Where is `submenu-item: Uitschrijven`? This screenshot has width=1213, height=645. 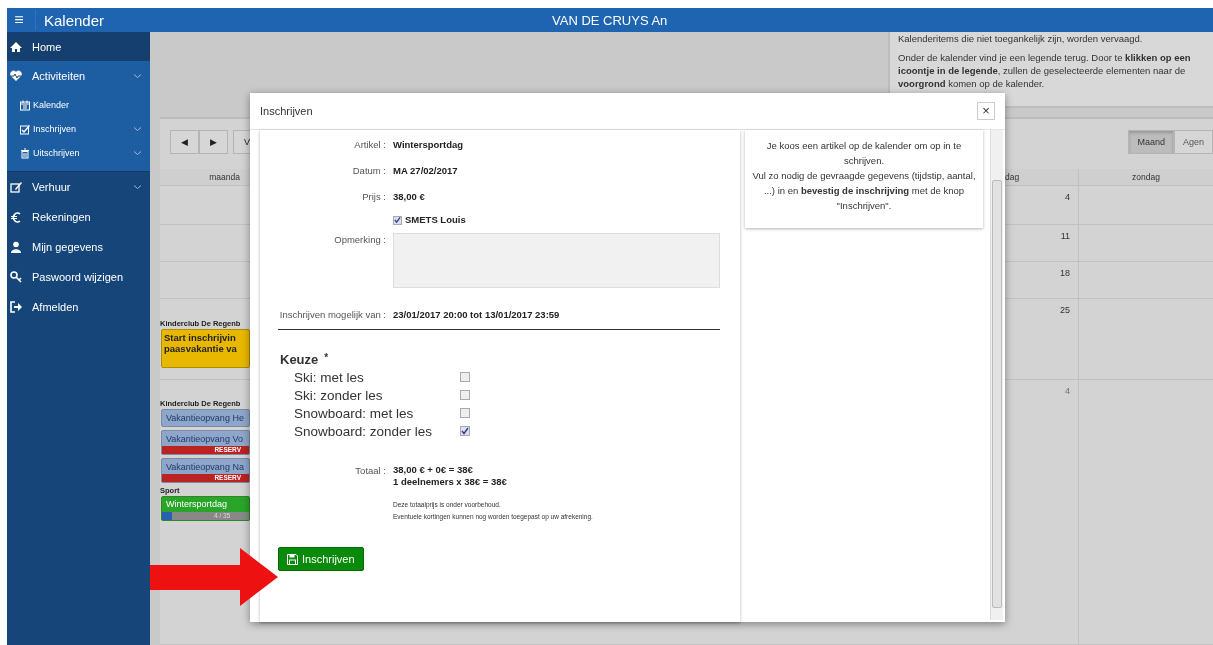
submenu-item: Uitschrijven is located at coordinates (78, 153).